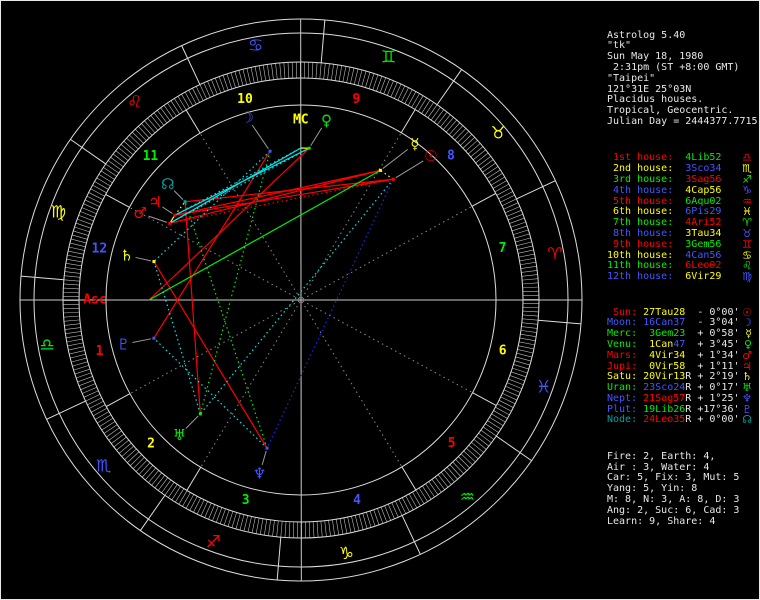  What do you see at coordinates (622, 312) in the screenshot?
I see `planet-label: Sun:` at bounding box center [622, 312].